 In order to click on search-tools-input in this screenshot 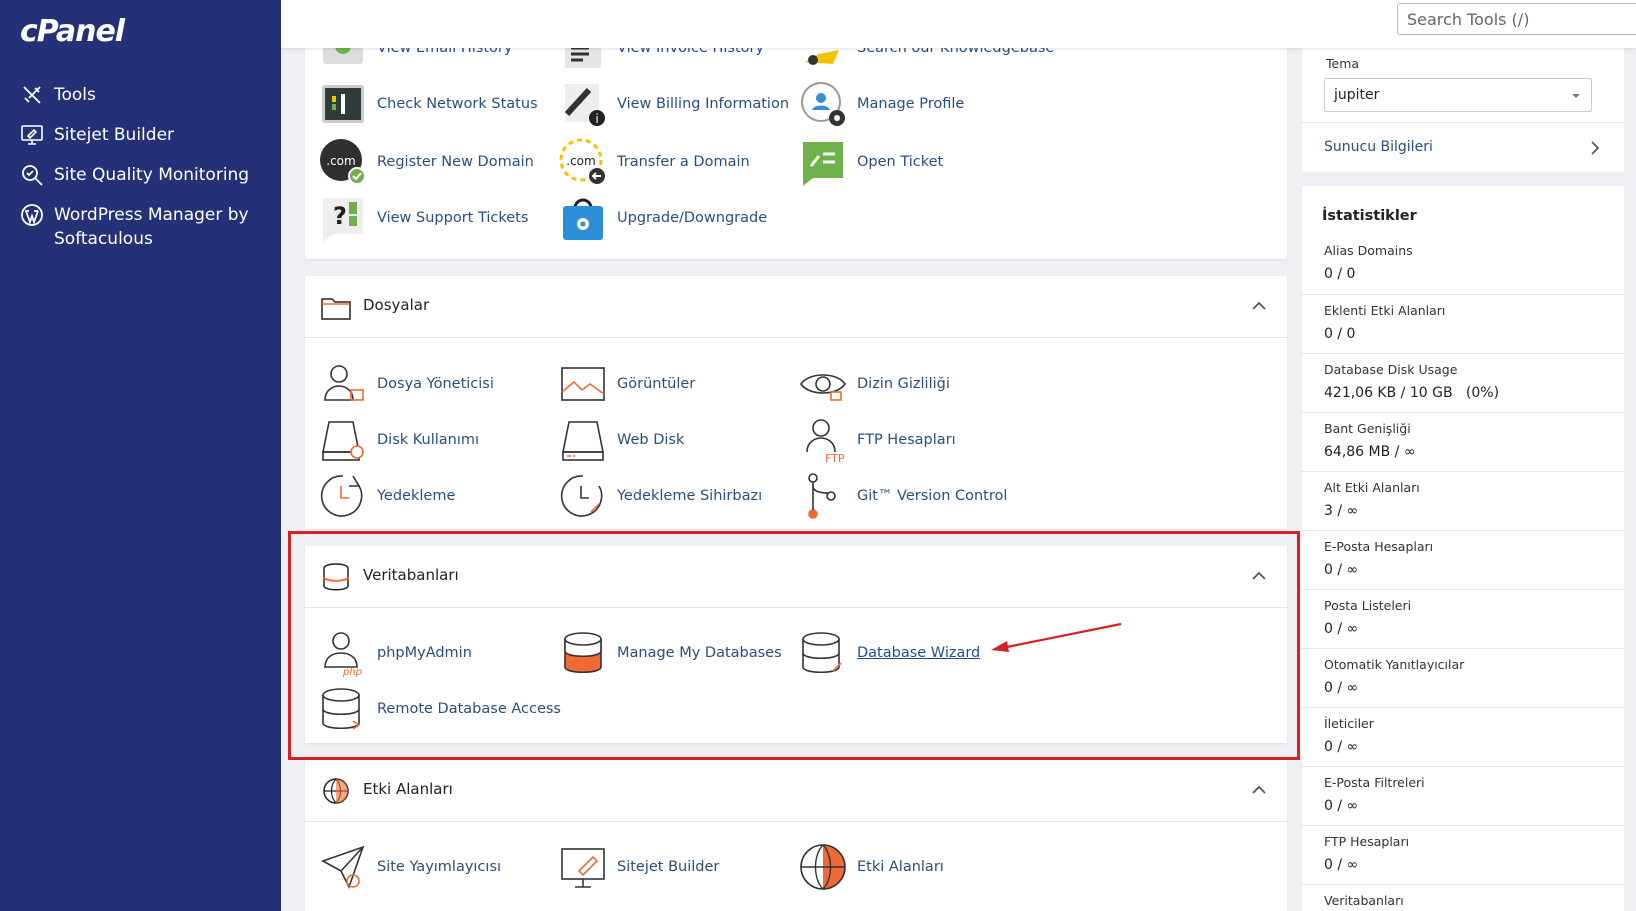, I will do `click(1516, 19)`.